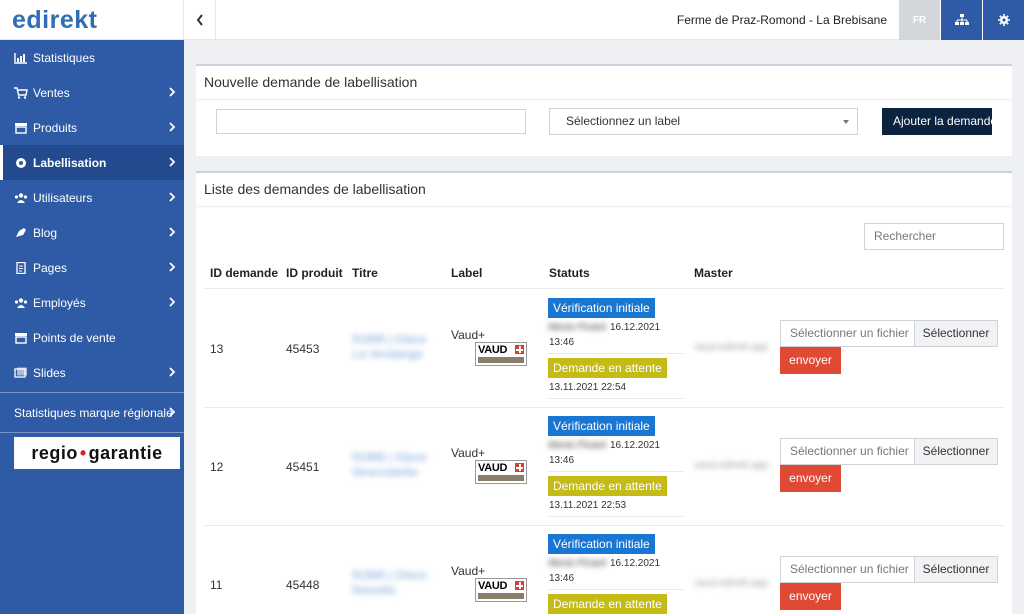  What do you see at coordinates (217, 467) in the screenshot?
I see `row-id: 12` at bounding box center [217, 467].